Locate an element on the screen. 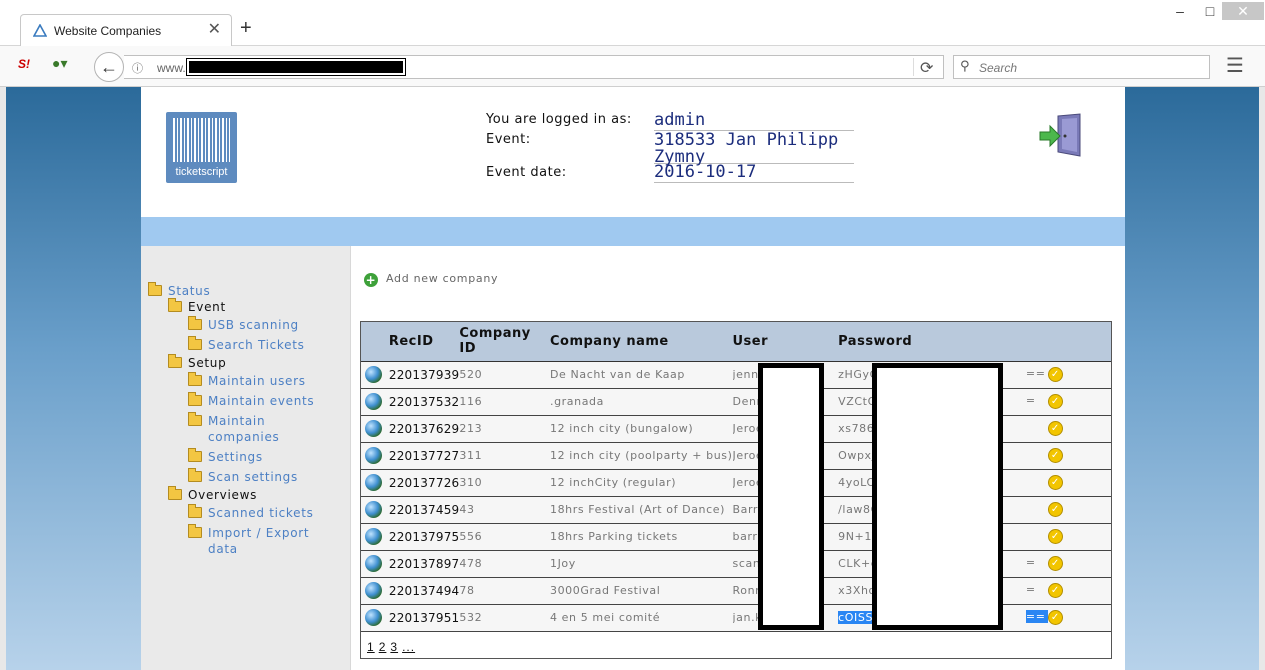 This screenshot has width=1265, height=670. sidebar-item-status: Status is located at coordinates (179, 290).